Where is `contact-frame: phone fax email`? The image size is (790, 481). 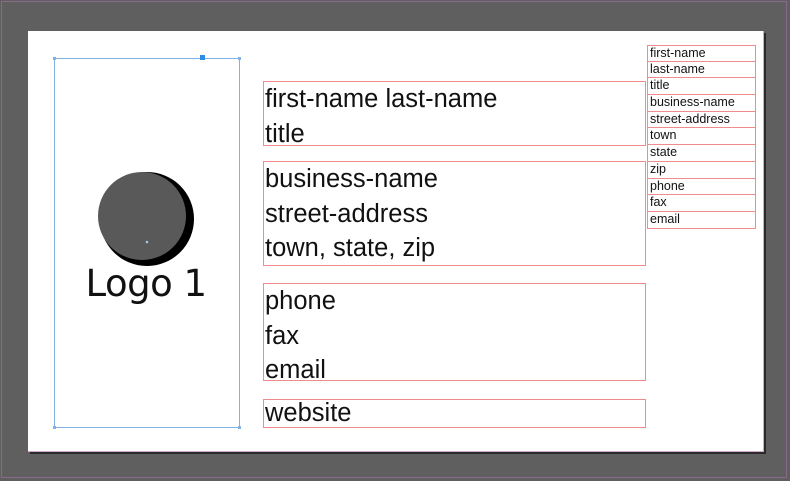 contact-frame: phone fax email is located at coordinates (454, 332).